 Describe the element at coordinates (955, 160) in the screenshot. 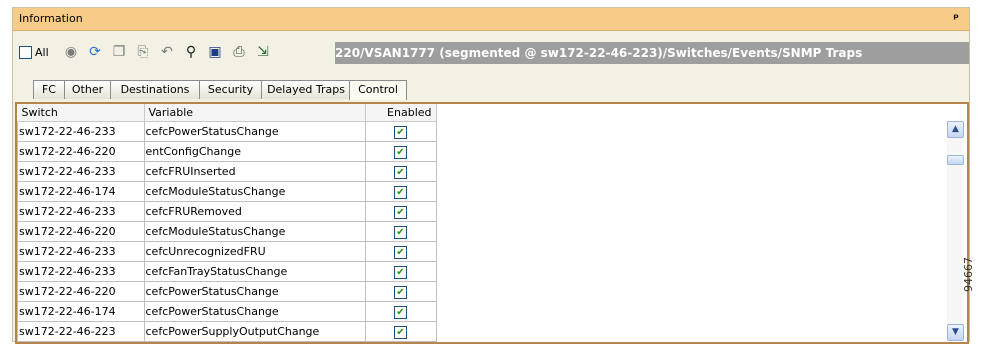

I see `scroll-thumb` at that location.